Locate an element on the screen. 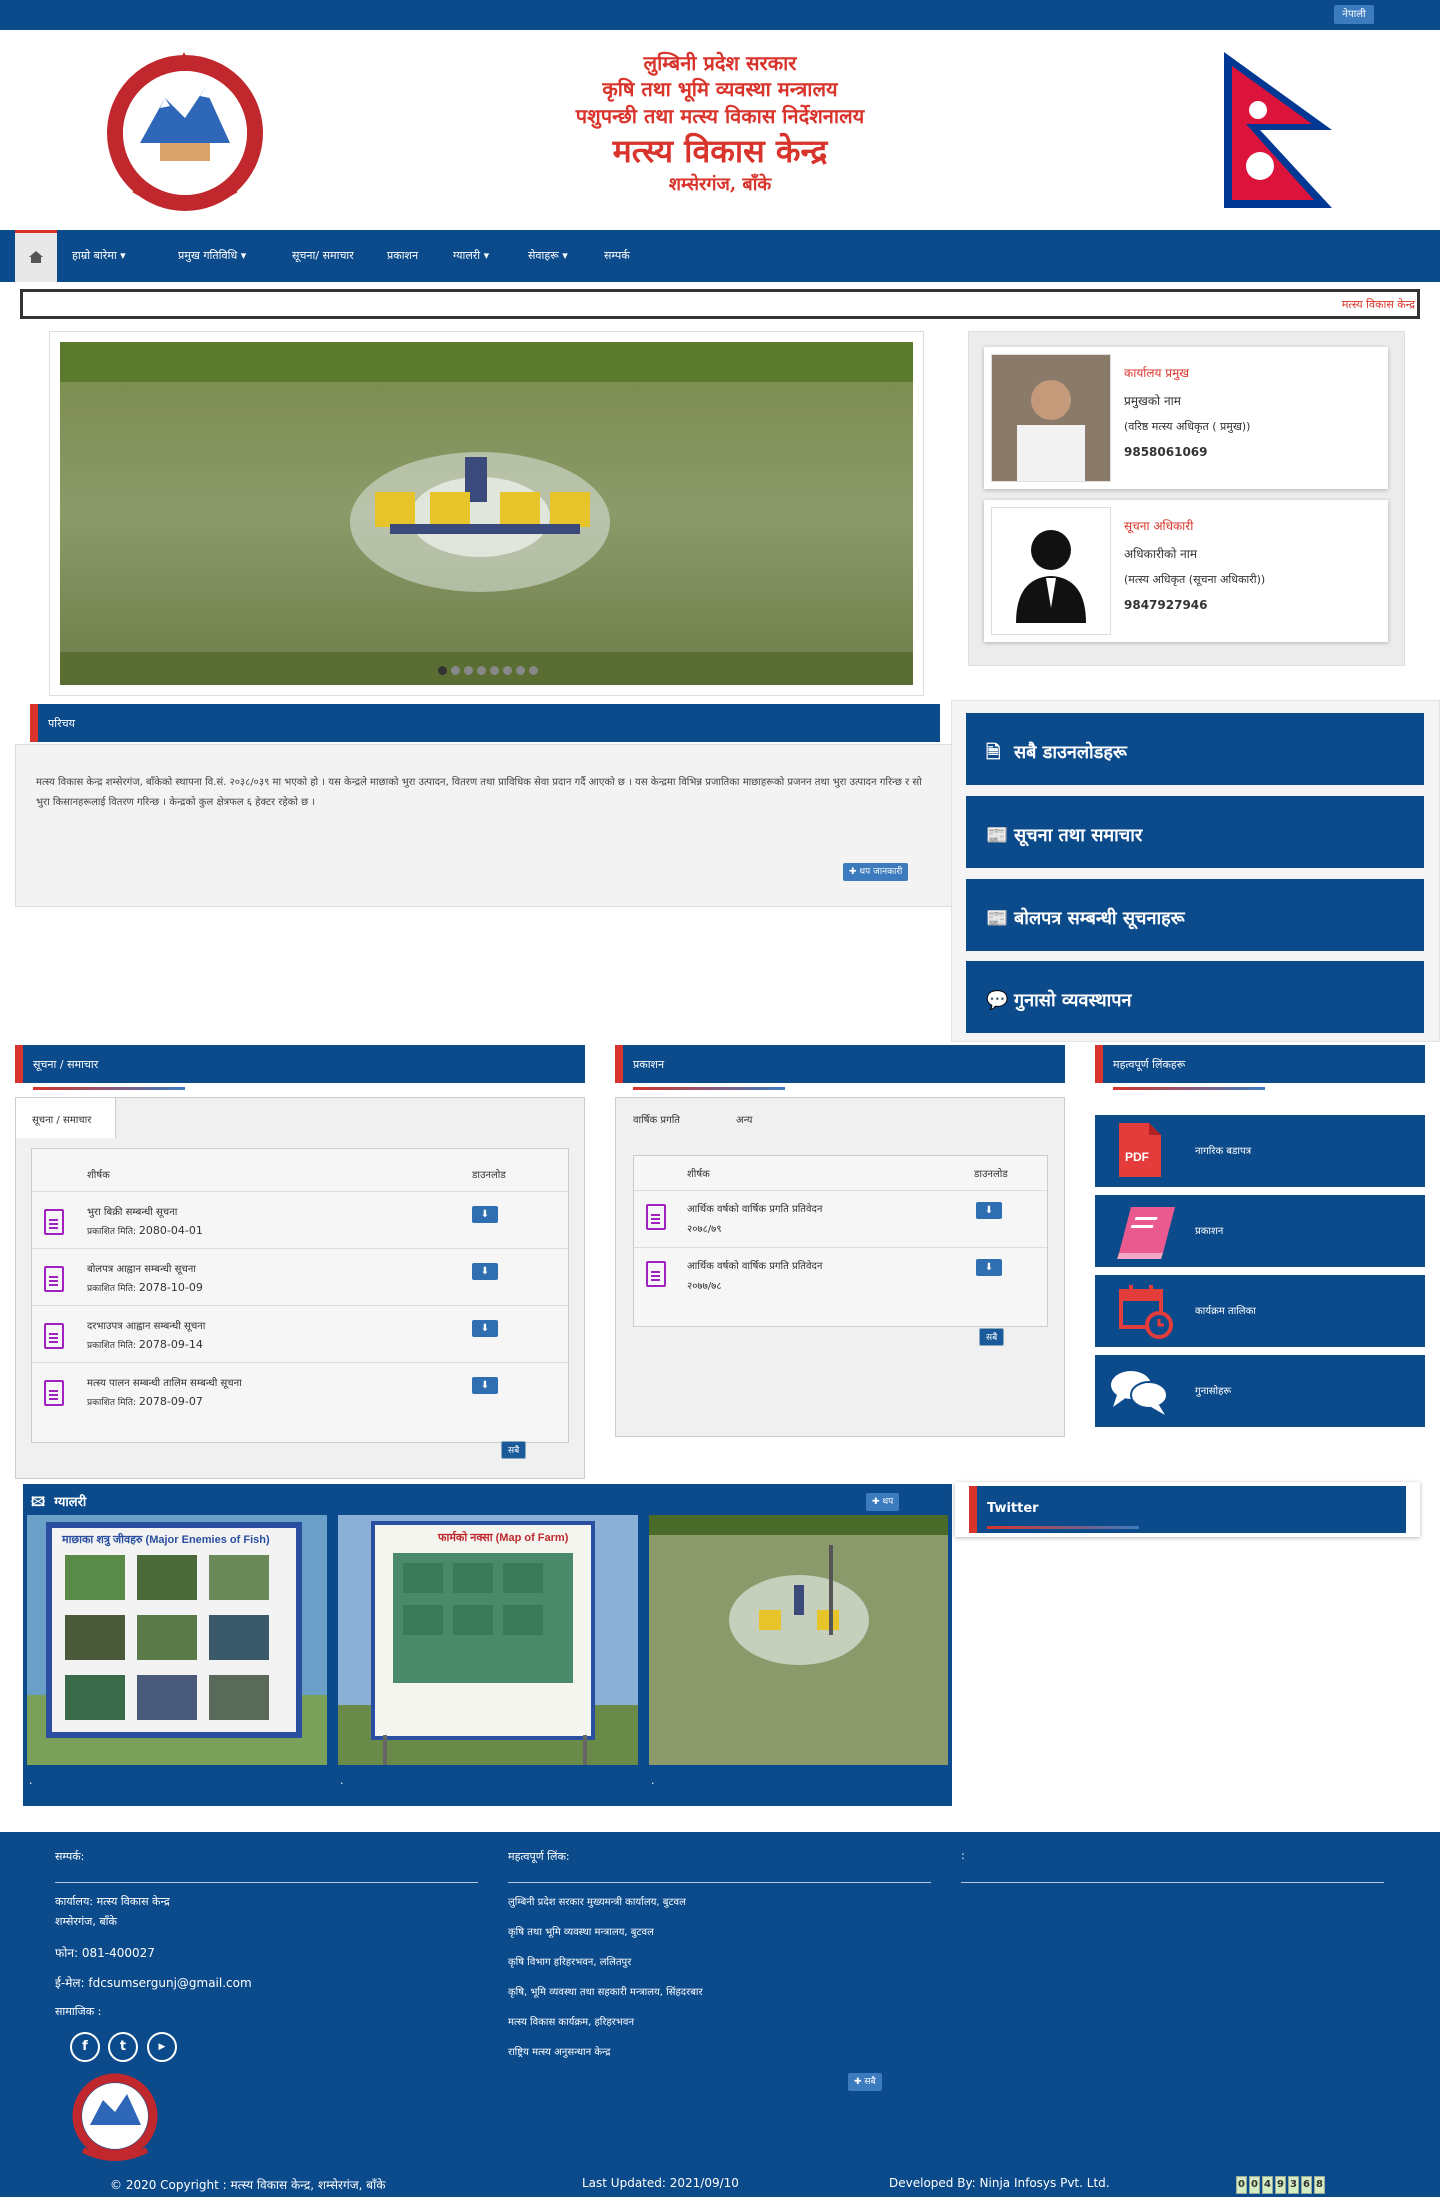 Image resolution: width=1440 pixels, height=2197 pixels. quick-links-heading: महत्वपूर्ण लिंकहरू is located at coordinates (1260, 1064).